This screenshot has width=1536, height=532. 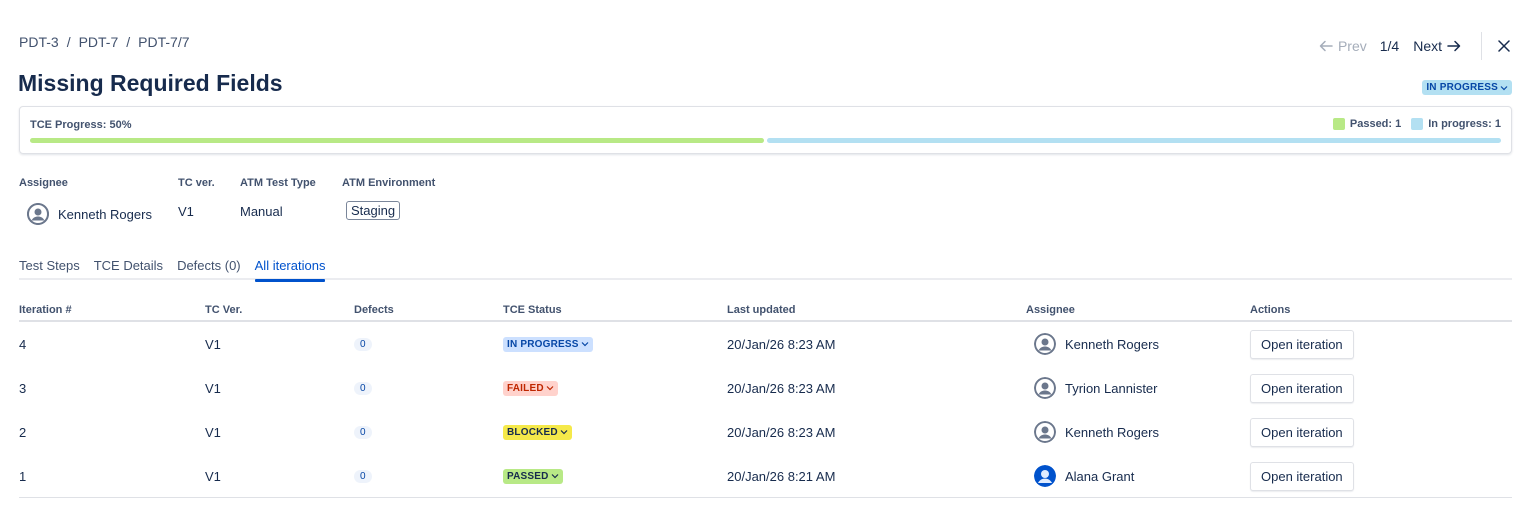 I want to click on assignee-value: Kenneth Rogers, so click(x=89, y=214).